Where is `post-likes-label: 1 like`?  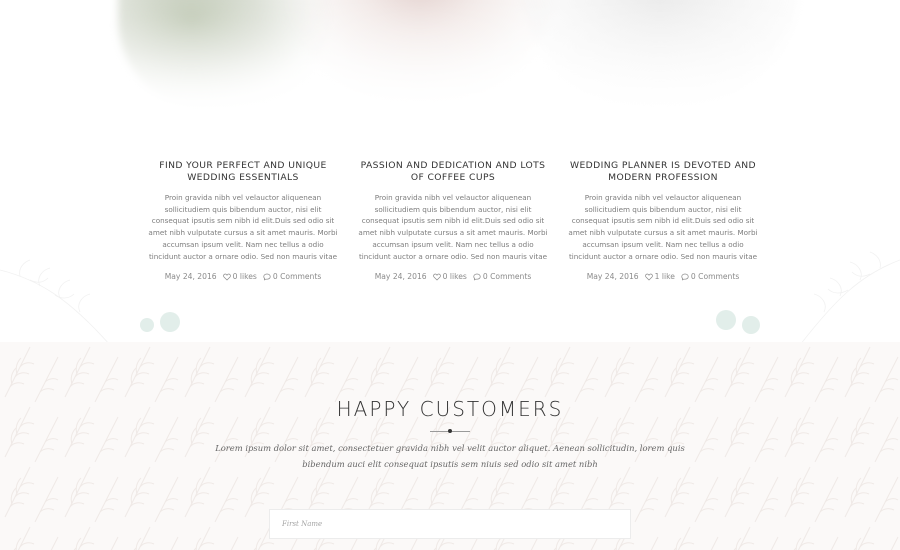 post-likes-label: 1 like is located at coordinates (664, 277).